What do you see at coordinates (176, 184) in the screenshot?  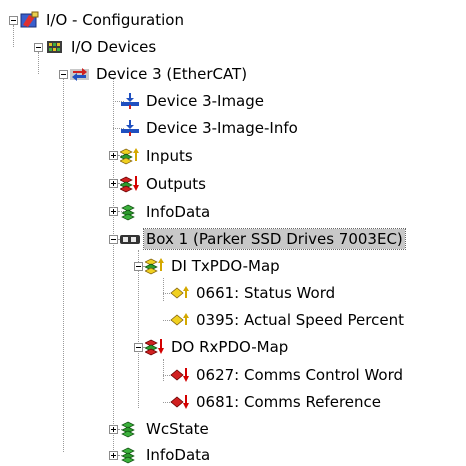 I see `tree-node-label: Outputs` at bounding box center [176, 184].